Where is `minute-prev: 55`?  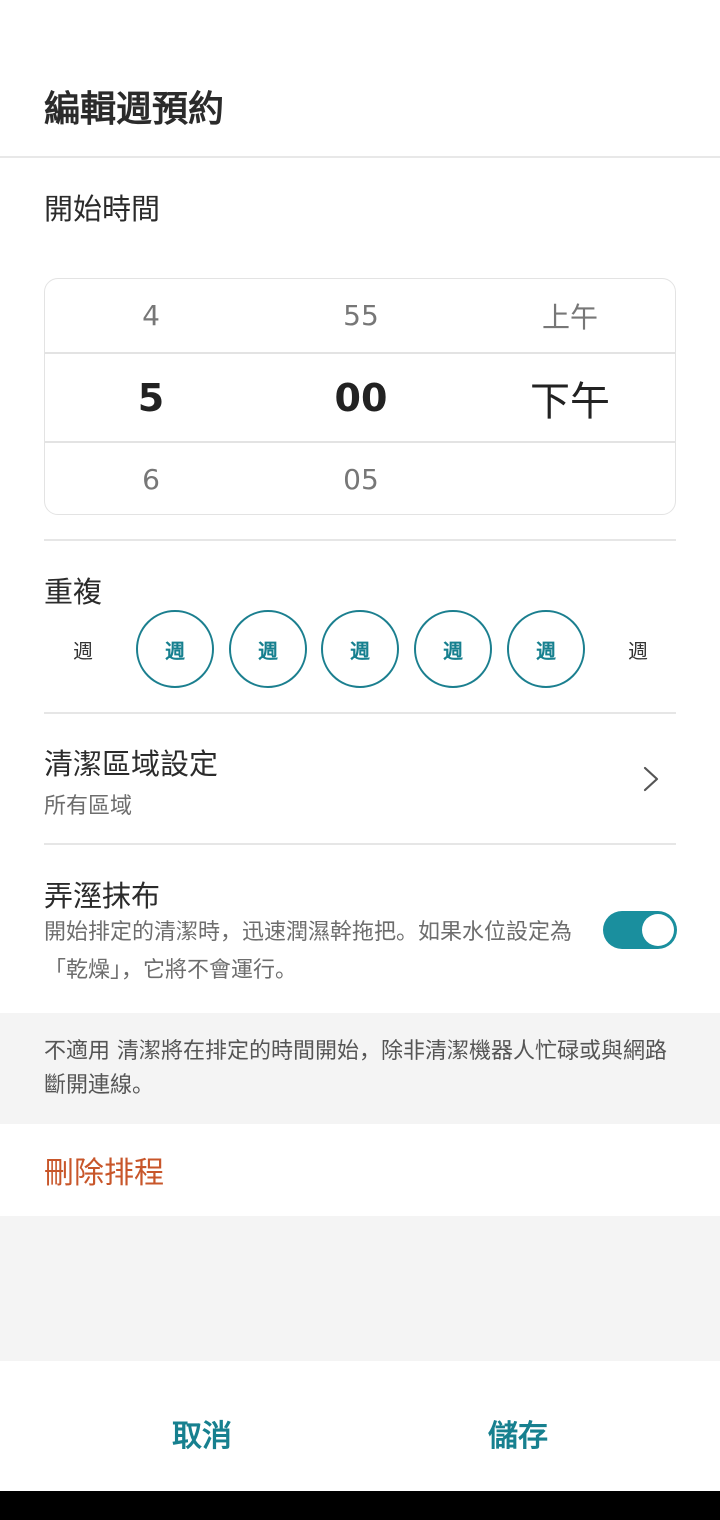
minute-prev: 55 is located at coordinates (361, 315).